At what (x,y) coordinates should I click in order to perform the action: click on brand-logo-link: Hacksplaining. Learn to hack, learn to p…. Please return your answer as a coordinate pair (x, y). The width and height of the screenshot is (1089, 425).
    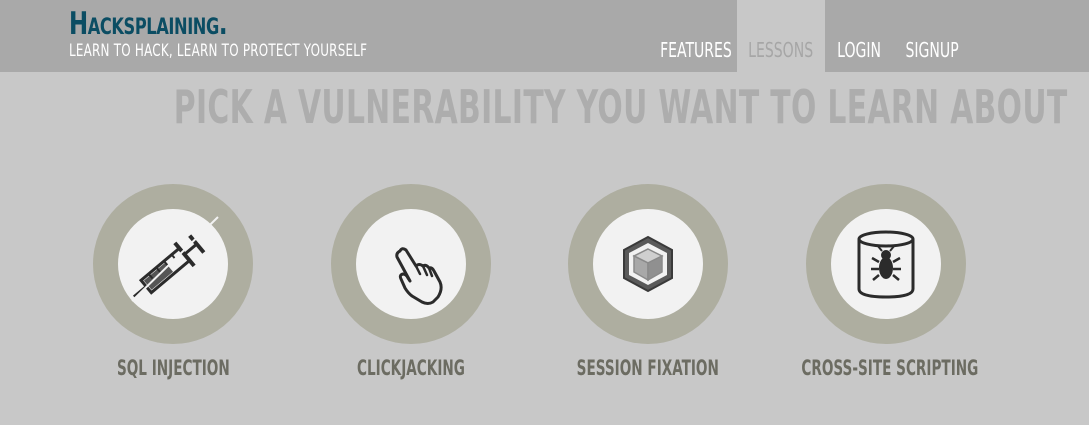
    Looking at the image, I should click on (260, 34).